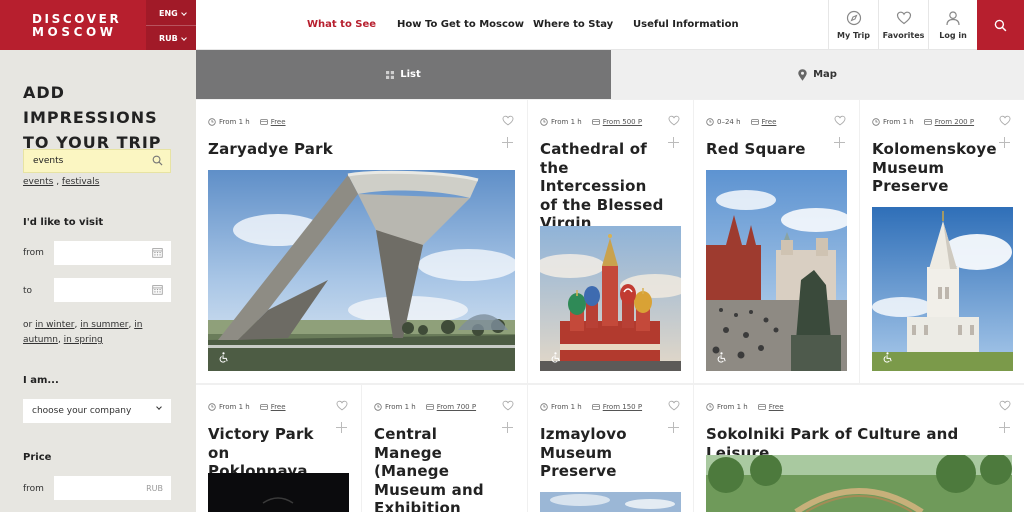  What do you see at coordinates (361, 270) in the screenshot?
I see `zaryadye-park-photo` at bounding box center [361, 270].